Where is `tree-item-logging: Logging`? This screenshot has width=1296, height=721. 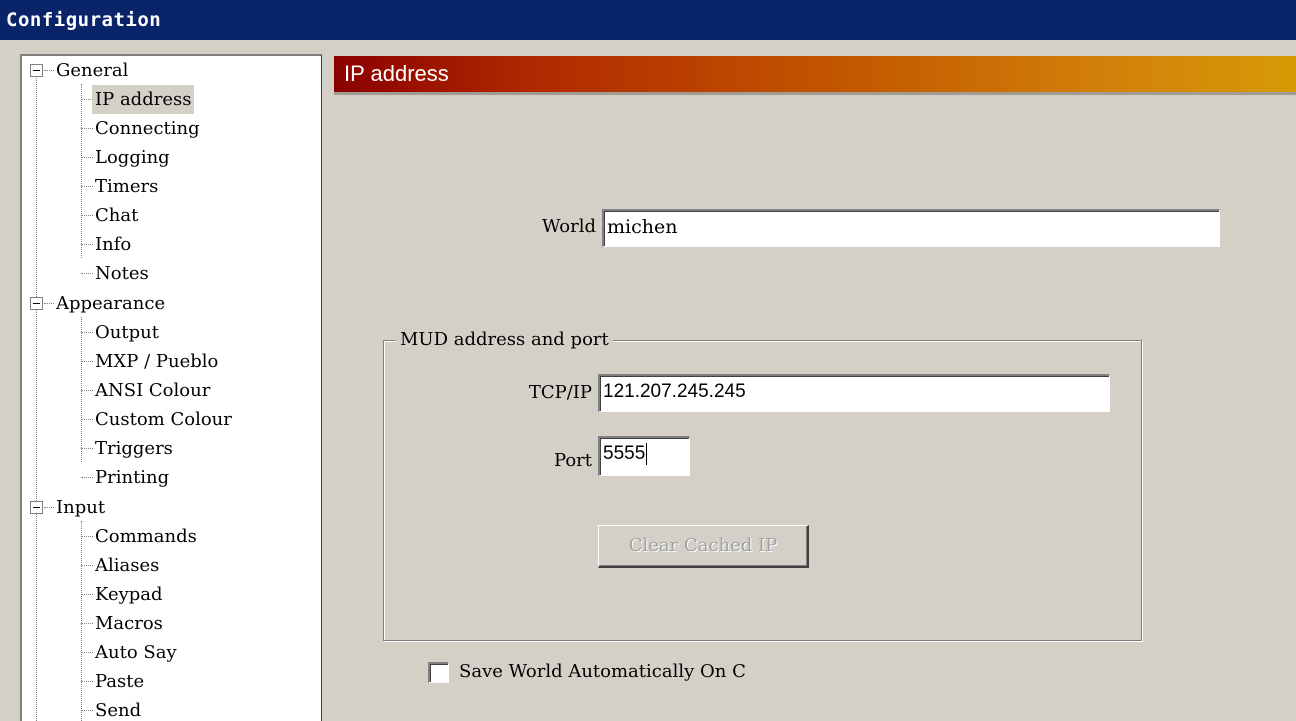
tree-item-logging: Logging is located at coordinates (171, 157).